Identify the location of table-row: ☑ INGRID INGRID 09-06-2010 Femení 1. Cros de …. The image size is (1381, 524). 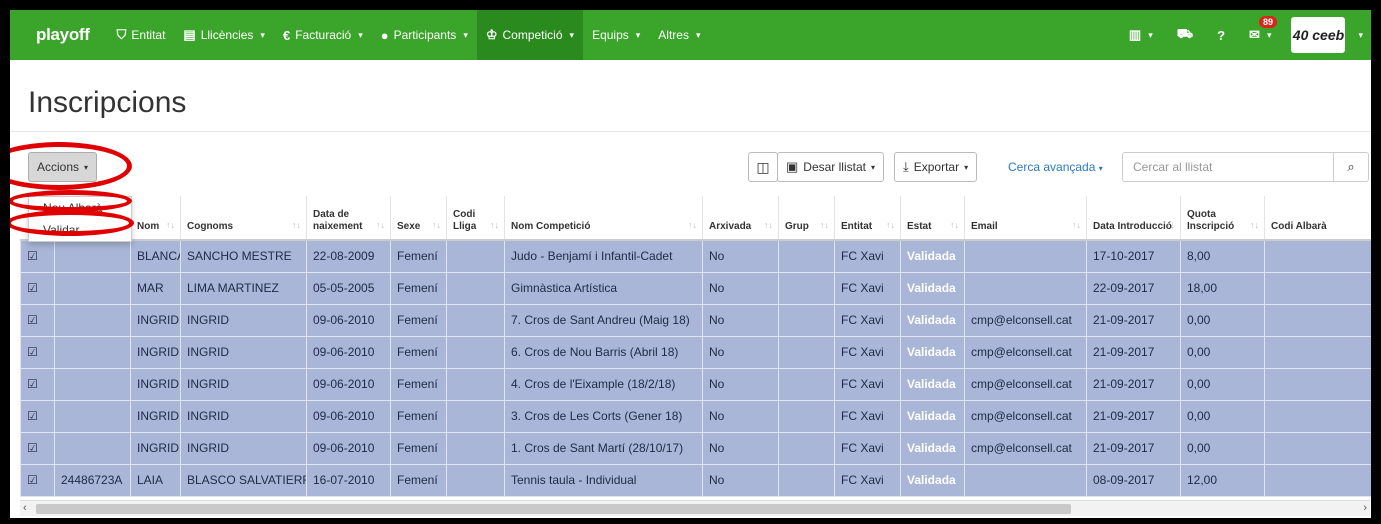
(695, 448).